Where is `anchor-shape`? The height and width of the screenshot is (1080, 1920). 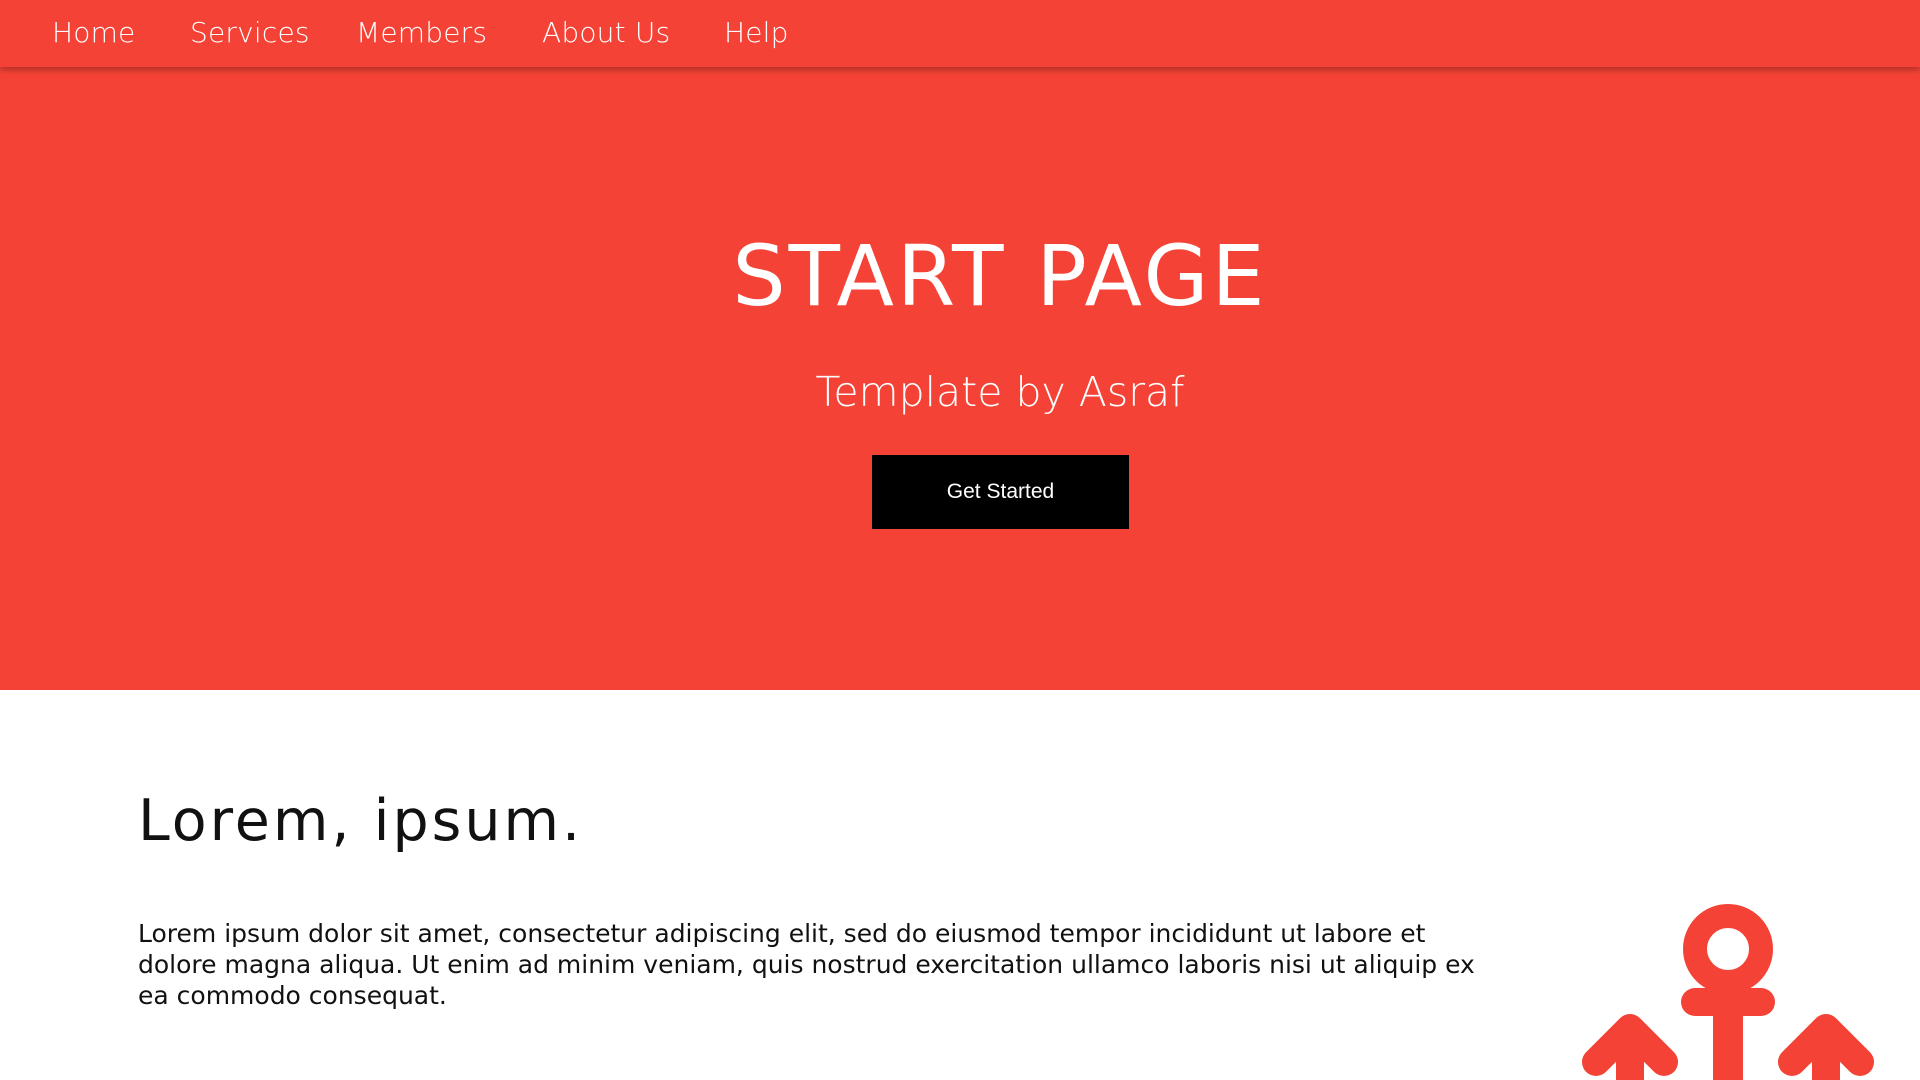 anchor-shape is located at coordinates (1728, 992).